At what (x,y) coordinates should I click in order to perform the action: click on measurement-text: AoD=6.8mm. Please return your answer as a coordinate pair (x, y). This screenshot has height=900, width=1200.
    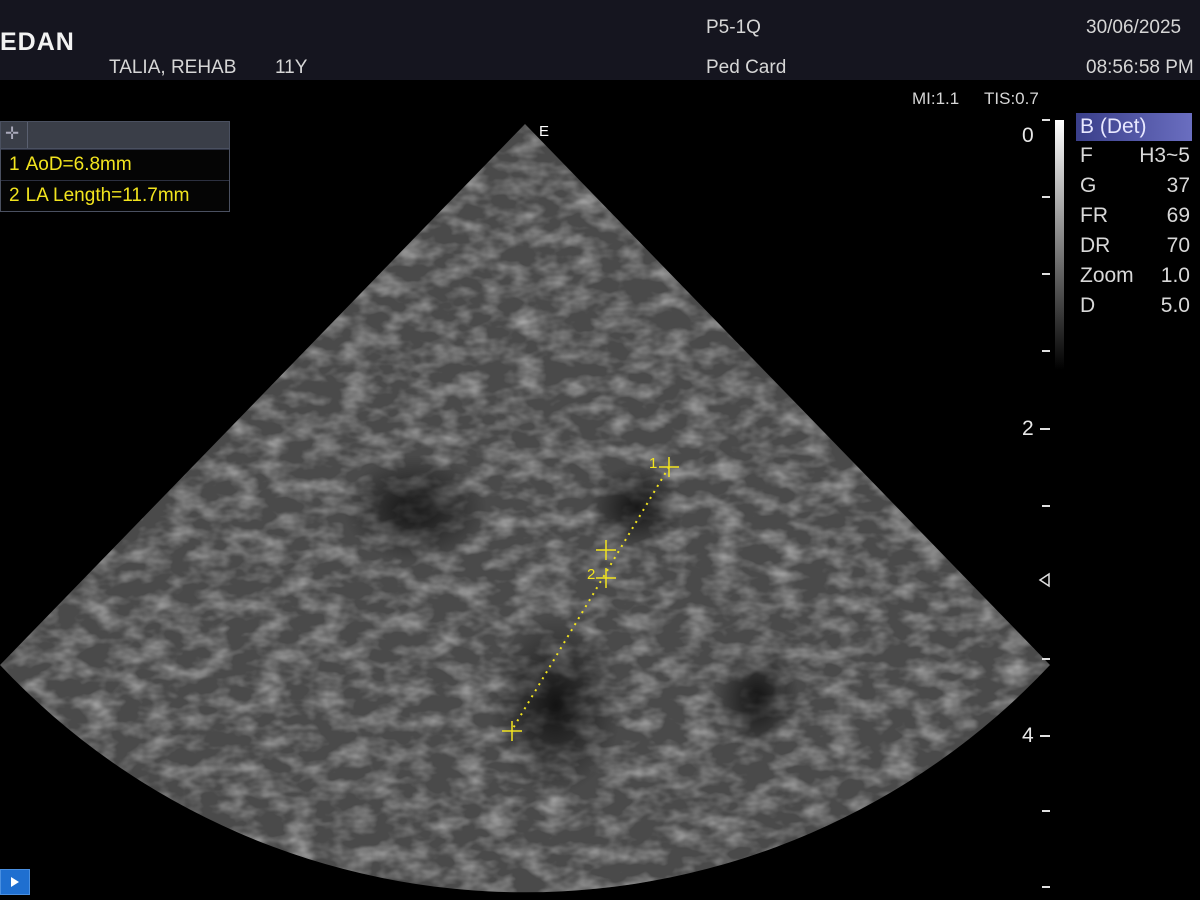
    Looking at the image, I should click on (78, 164).